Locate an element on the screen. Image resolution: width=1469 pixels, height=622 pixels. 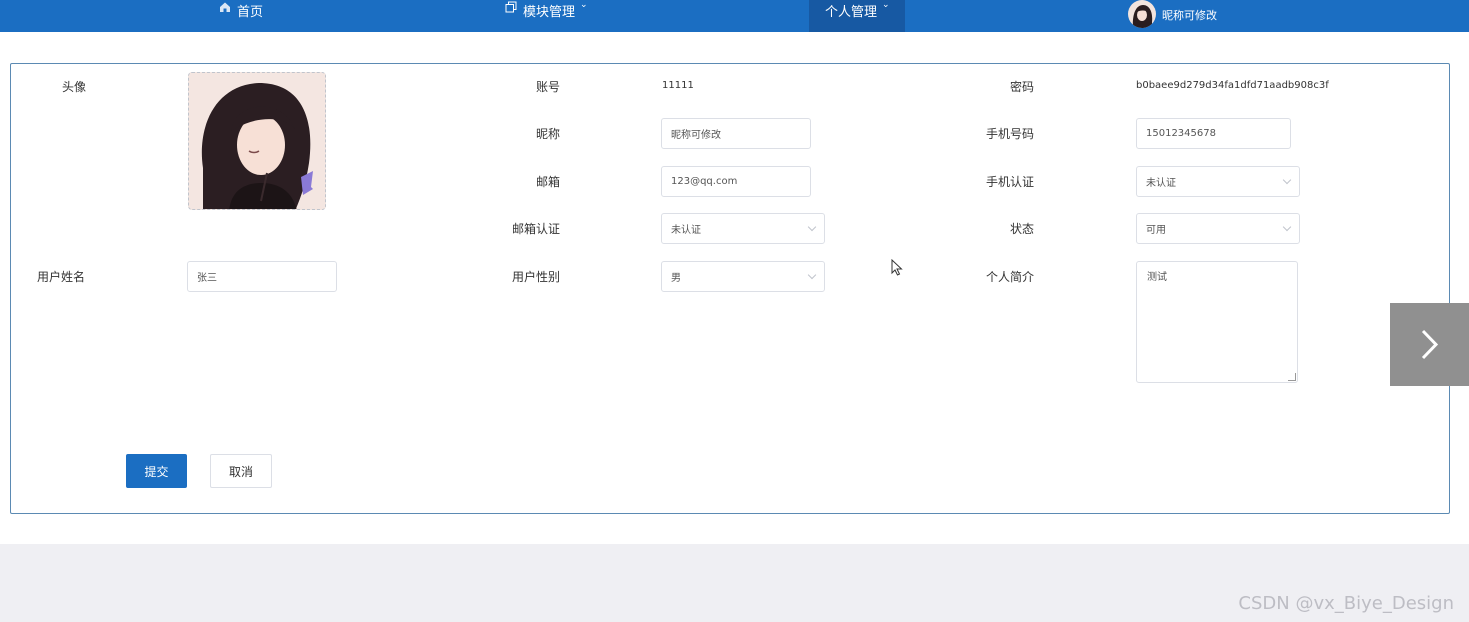
bio-textarea: 测试 is located at coordinates (1217, 322).